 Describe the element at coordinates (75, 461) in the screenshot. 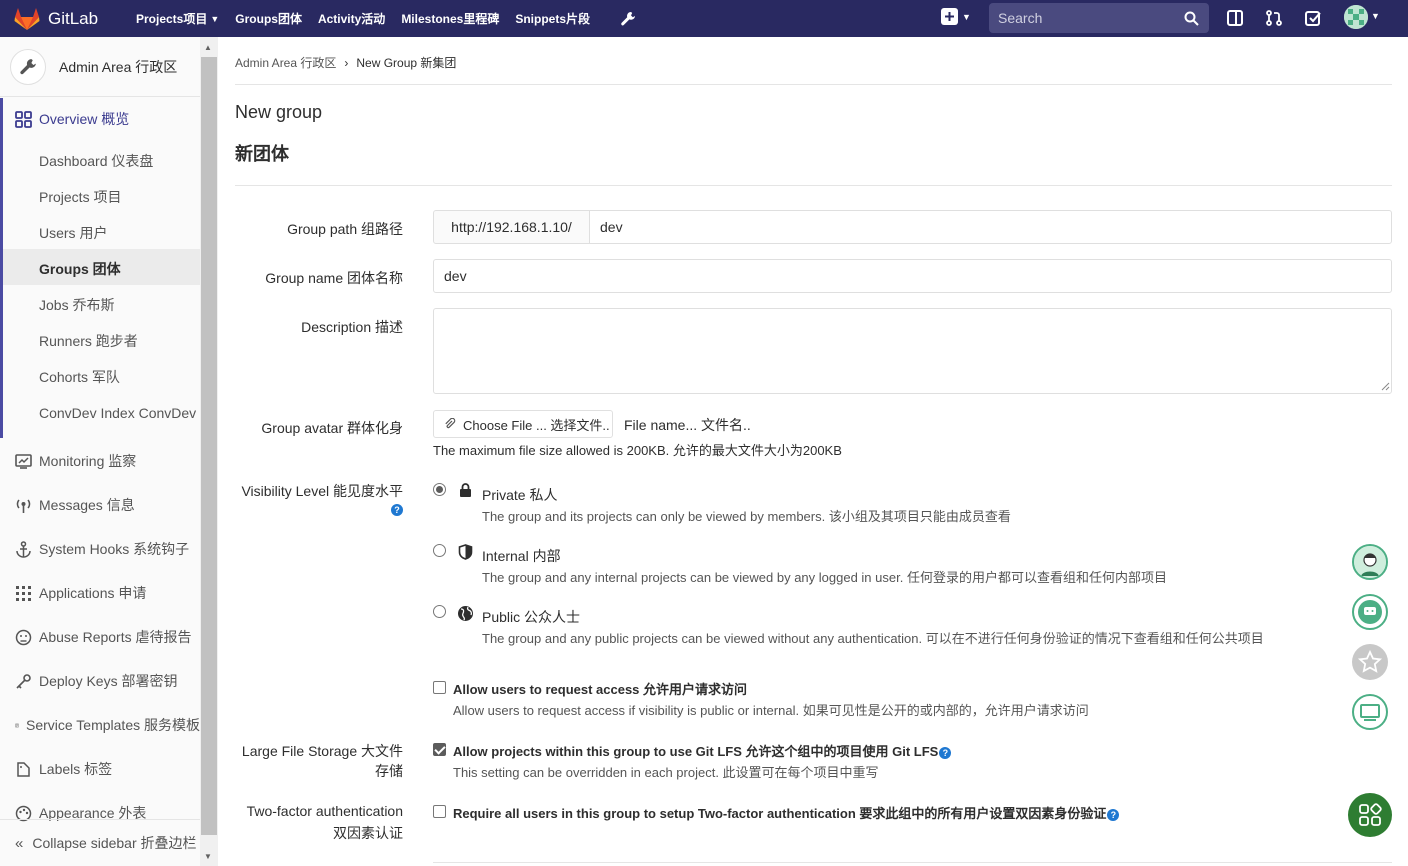

I see `sidebar-item-monitoring: Monitoring 监察` at that location.